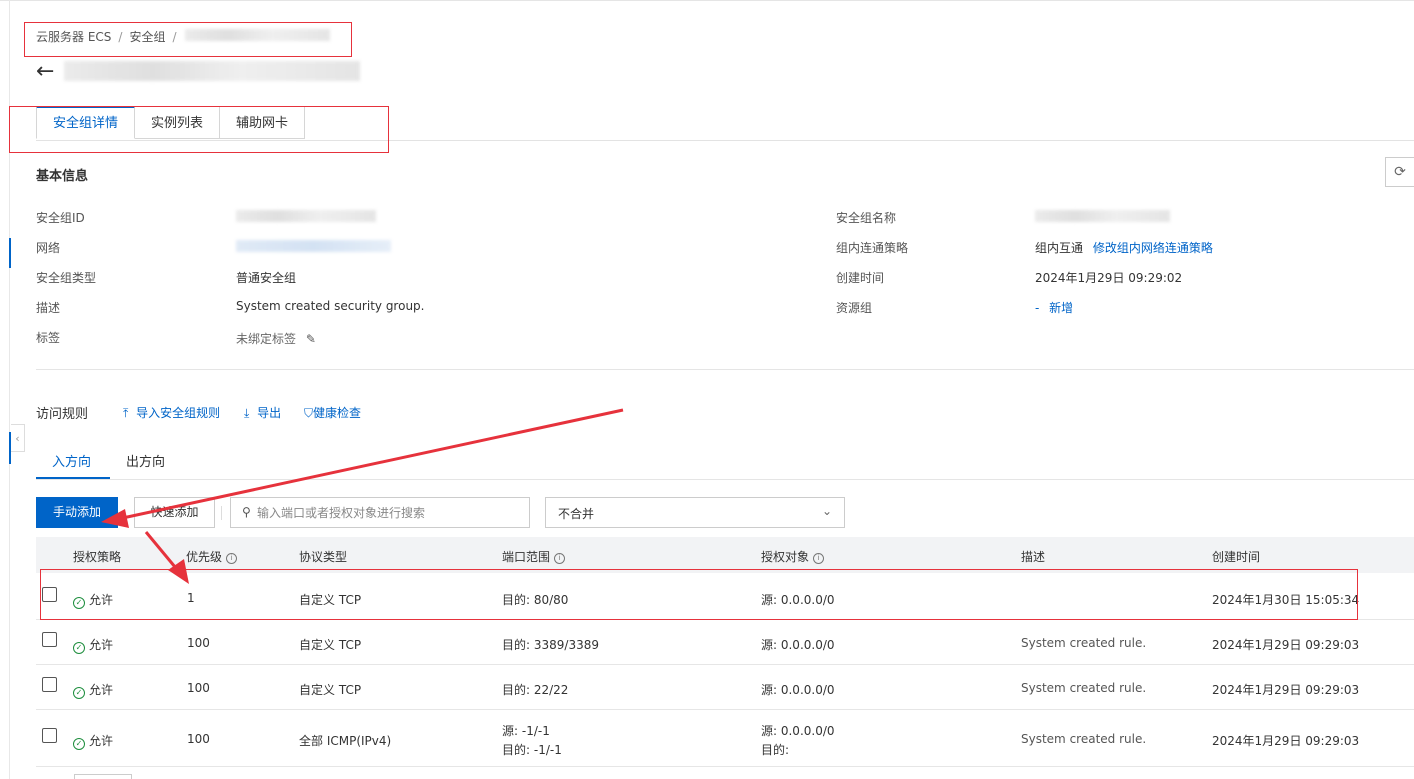  I want to click on export-action: ⤓ 导出, so click(262, 412).